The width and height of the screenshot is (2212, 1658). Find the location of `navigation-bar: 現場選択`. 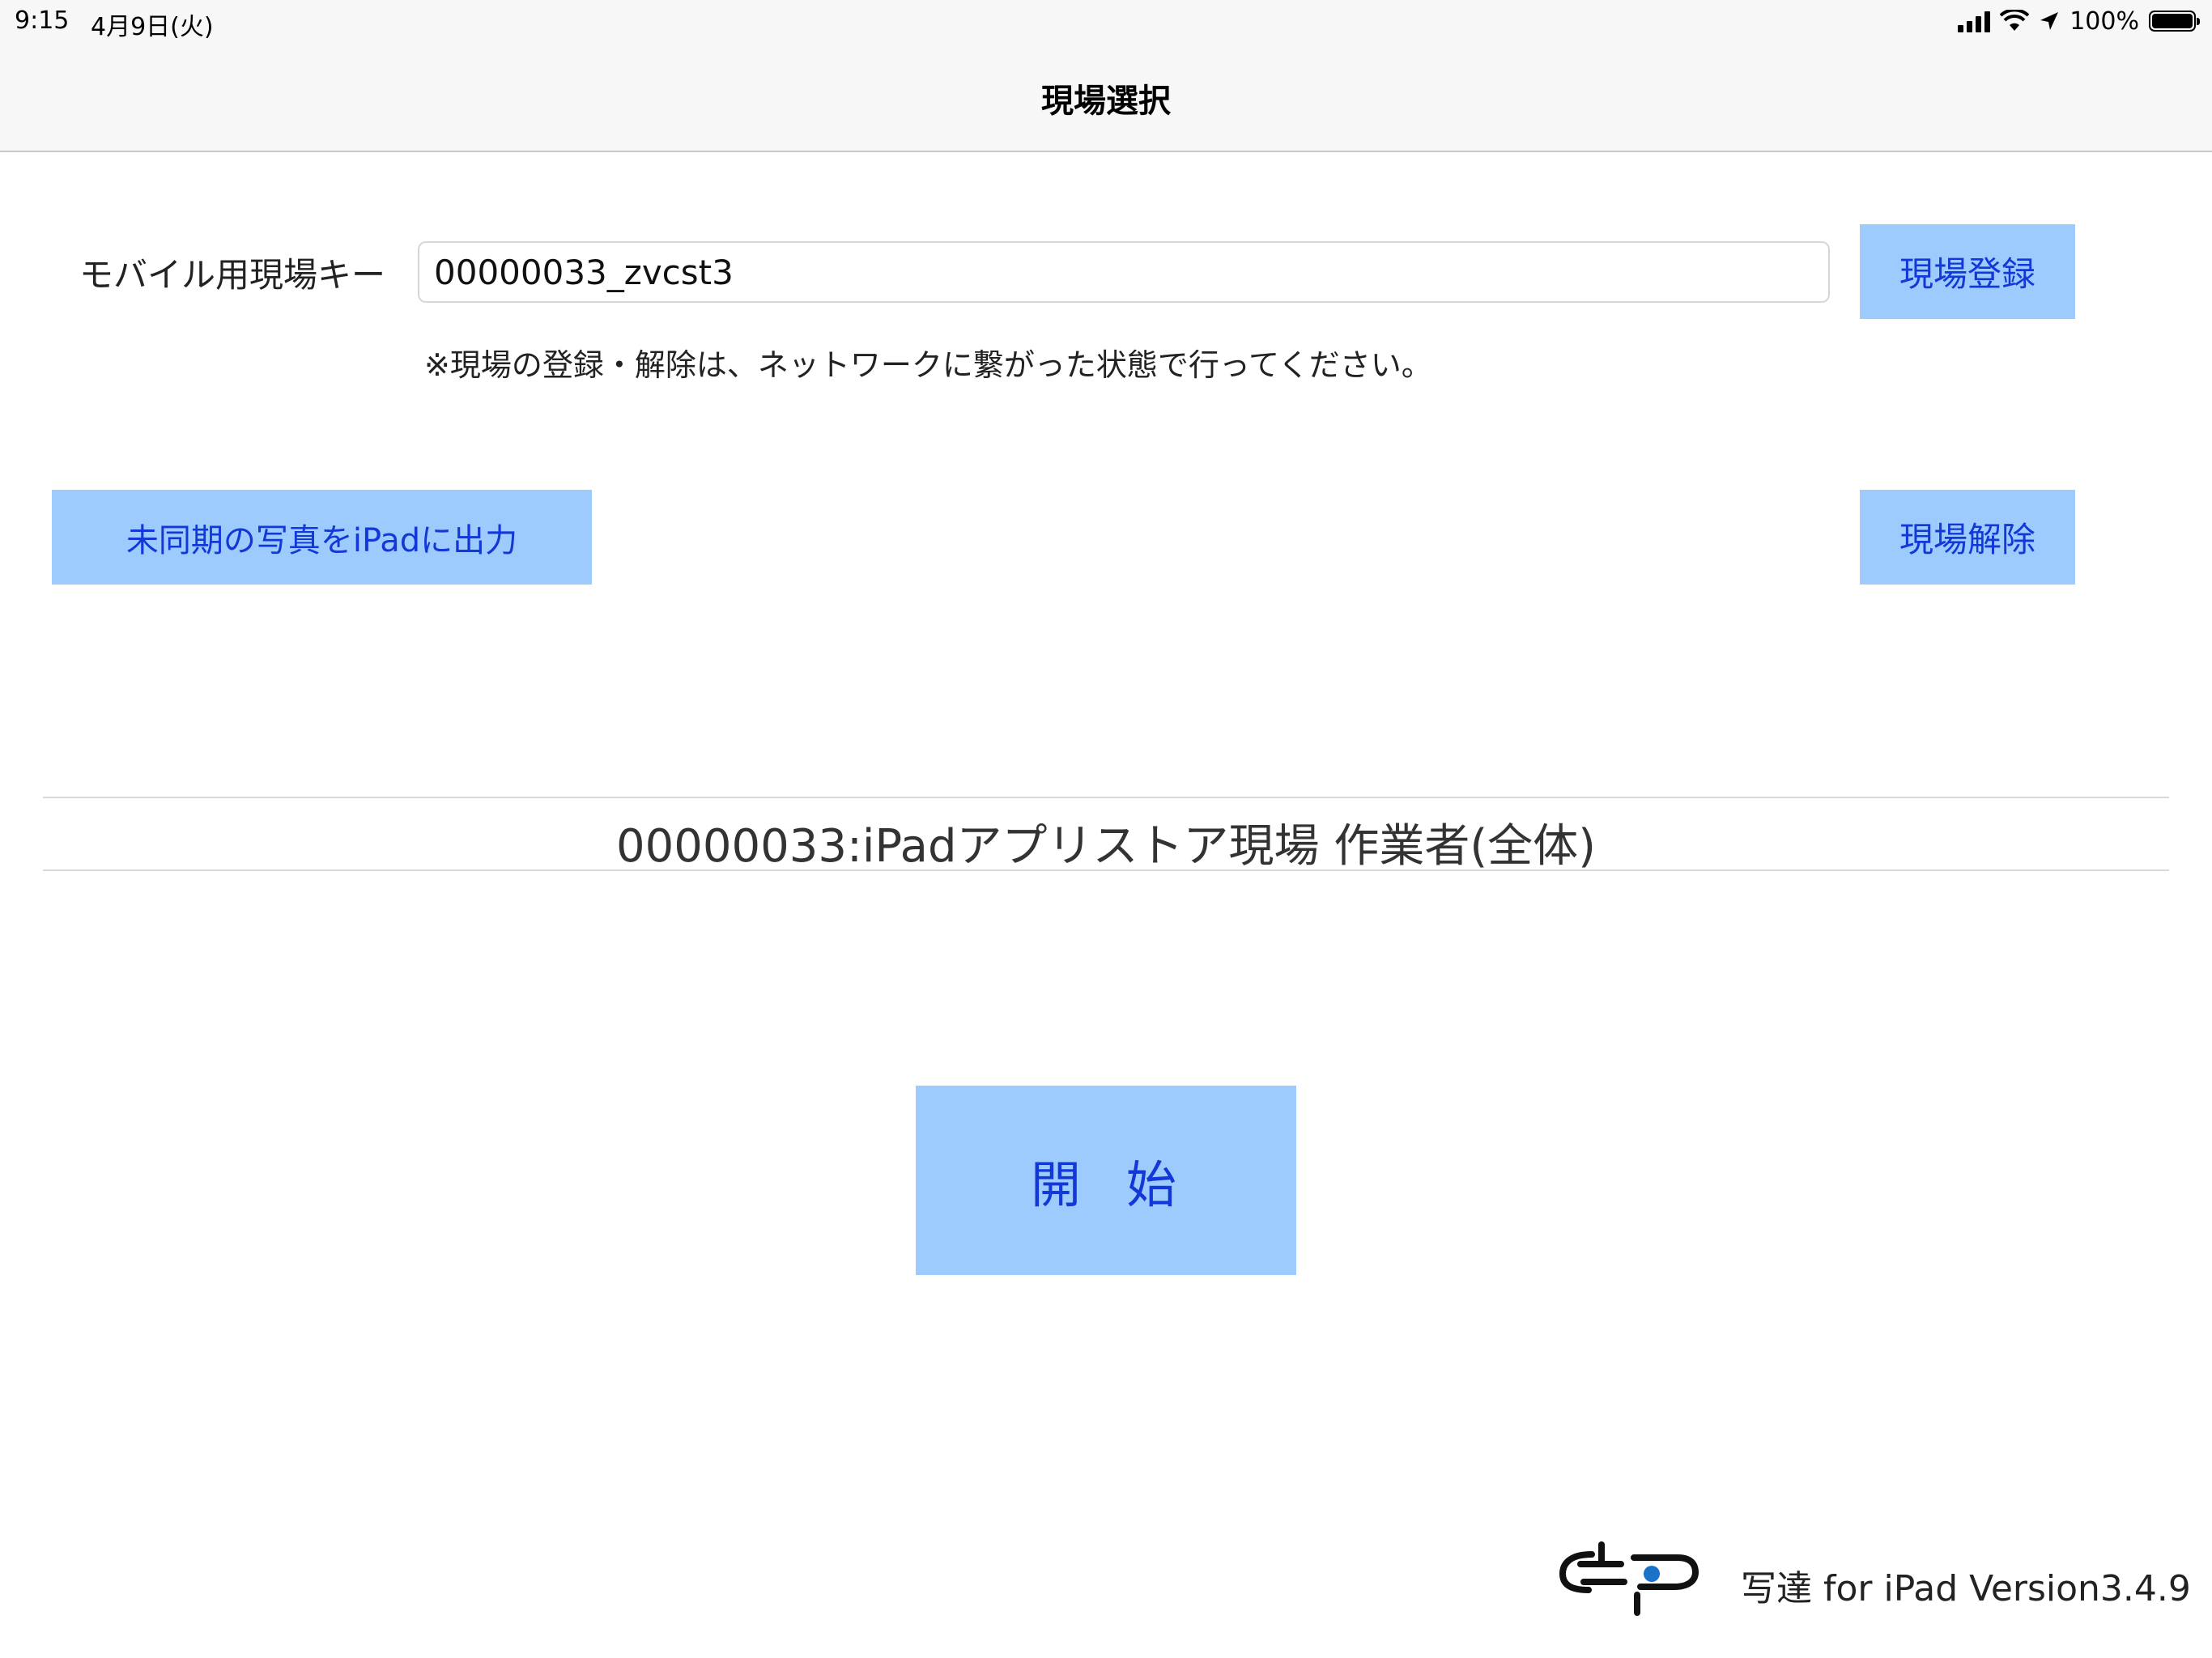

navigation-bar: 現場選択 is located at coordinates (1106, 98).